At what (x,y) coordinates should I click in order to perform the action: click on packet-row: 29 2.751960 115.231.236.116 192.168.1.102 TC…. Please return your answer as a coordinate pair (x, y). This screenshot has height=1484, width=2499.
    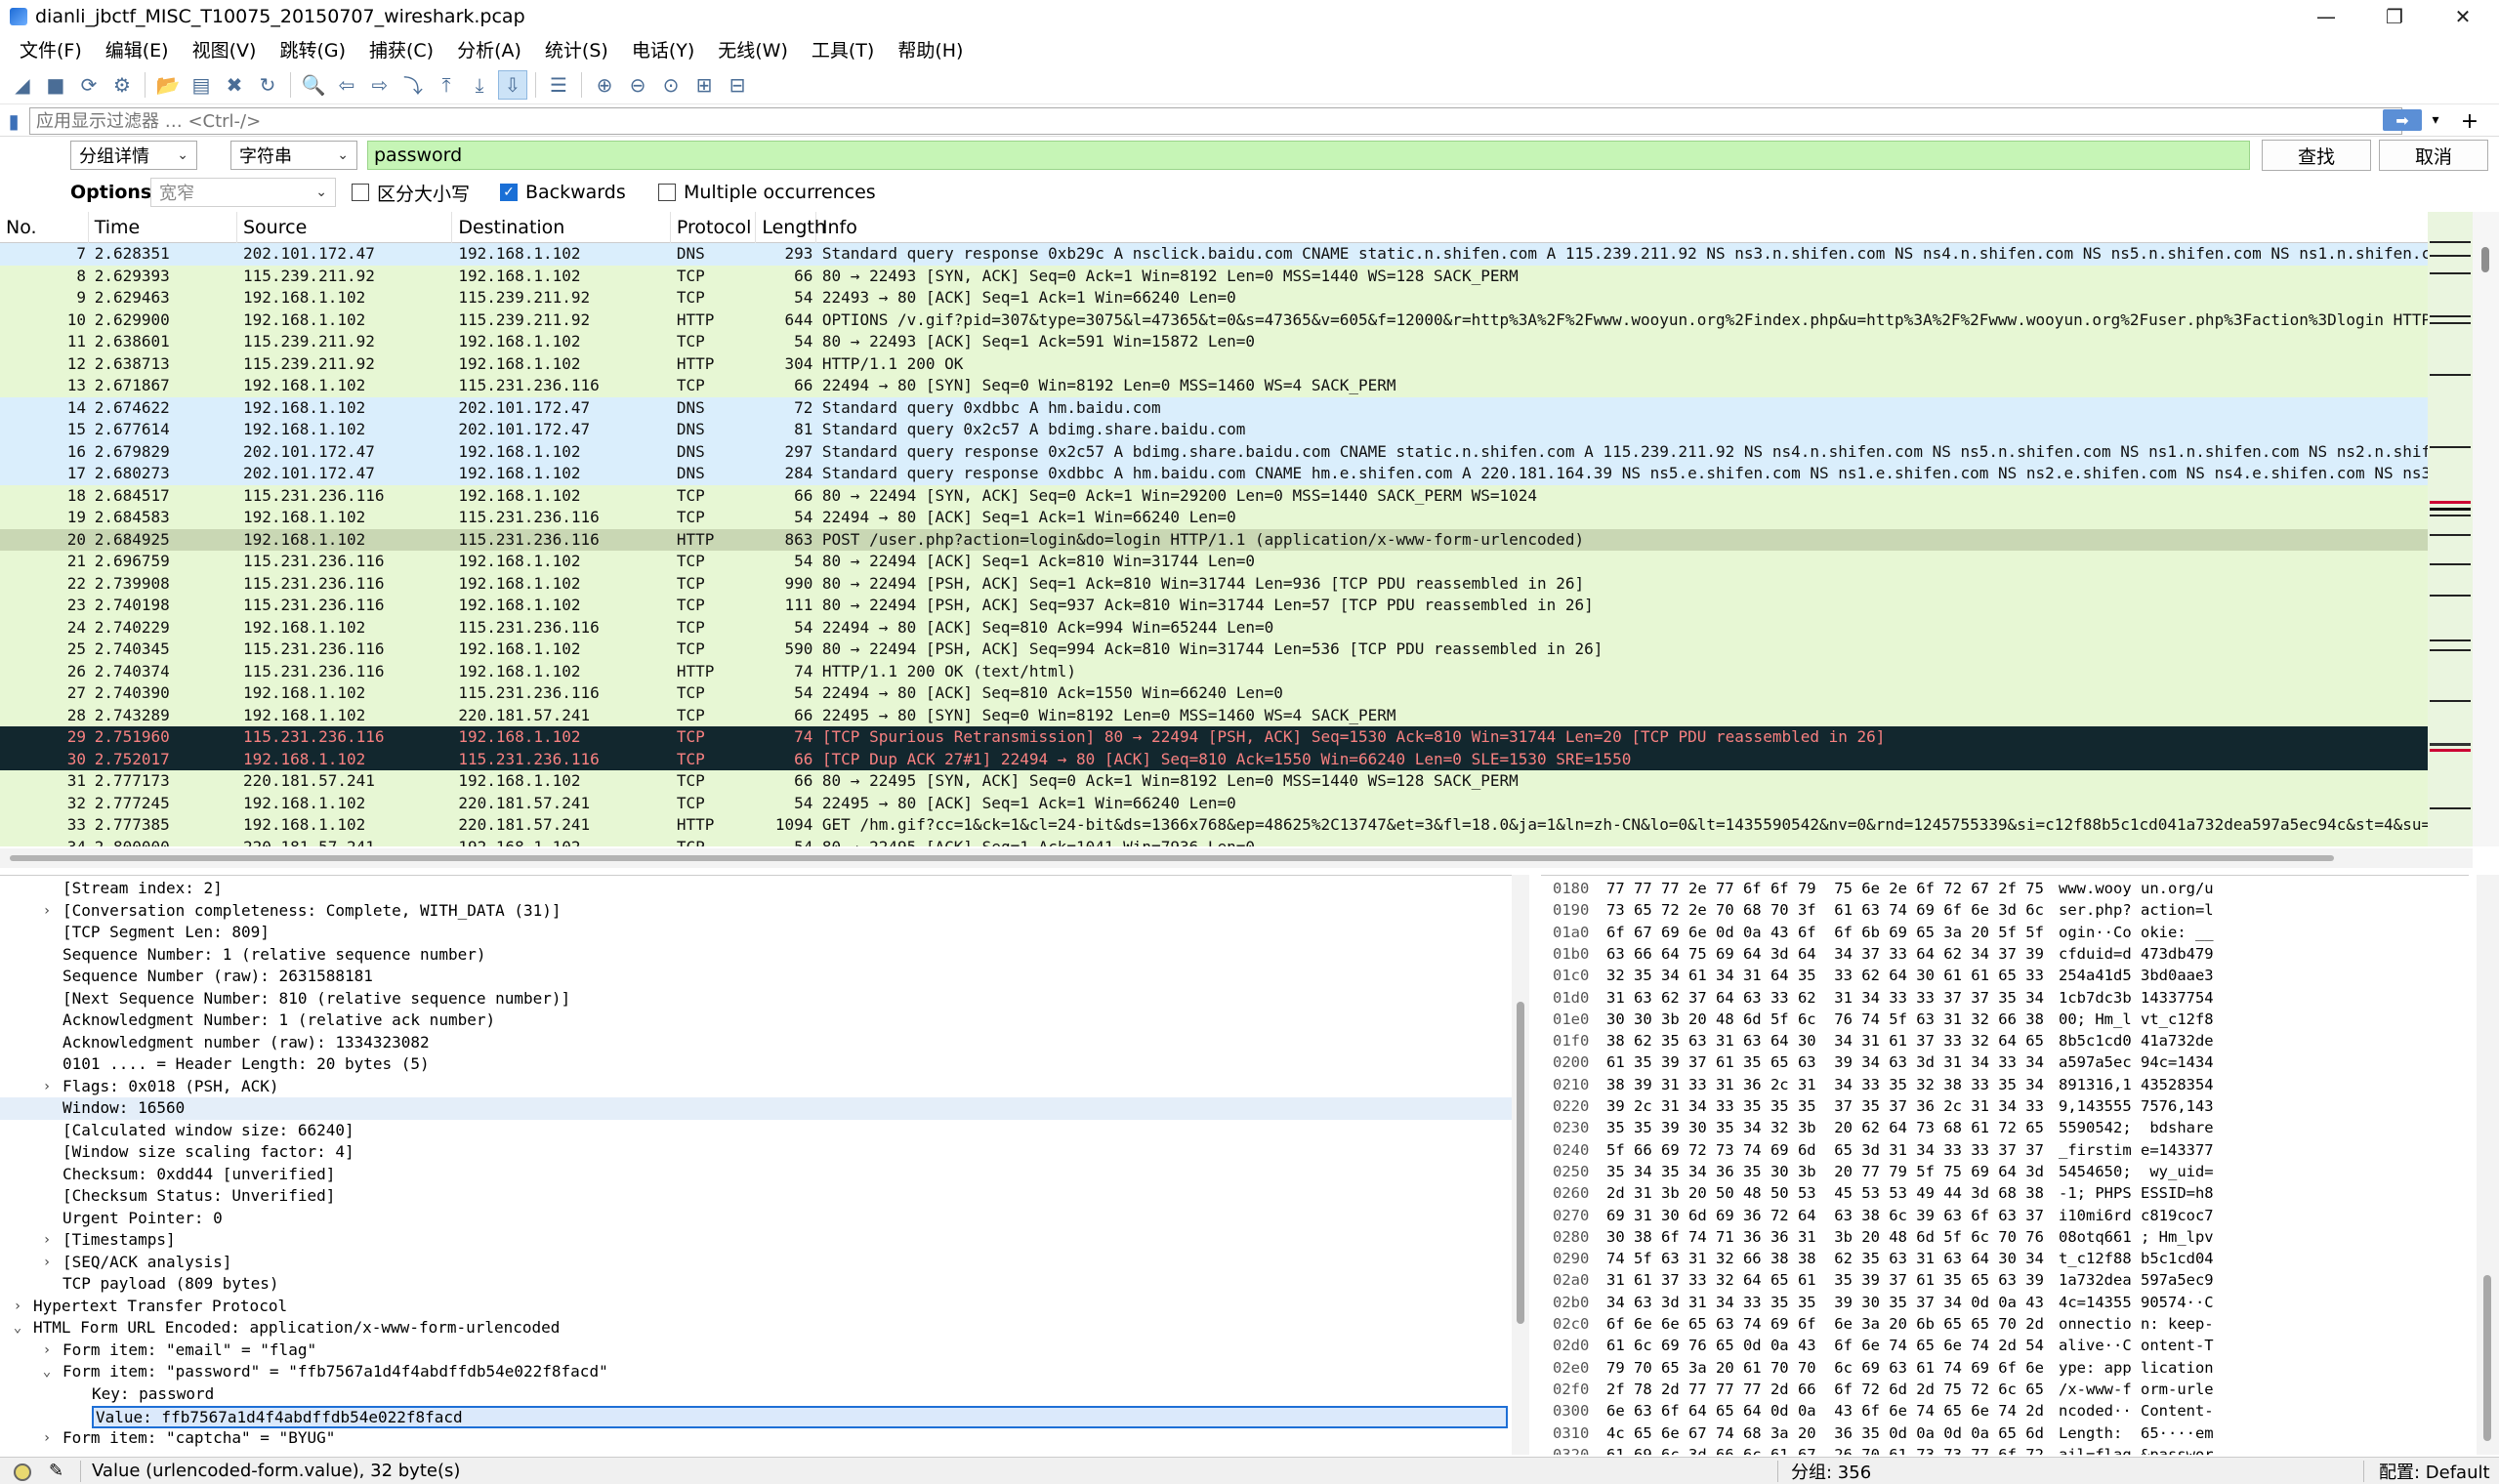
    Looking at the image, I should click on (1214, 738).